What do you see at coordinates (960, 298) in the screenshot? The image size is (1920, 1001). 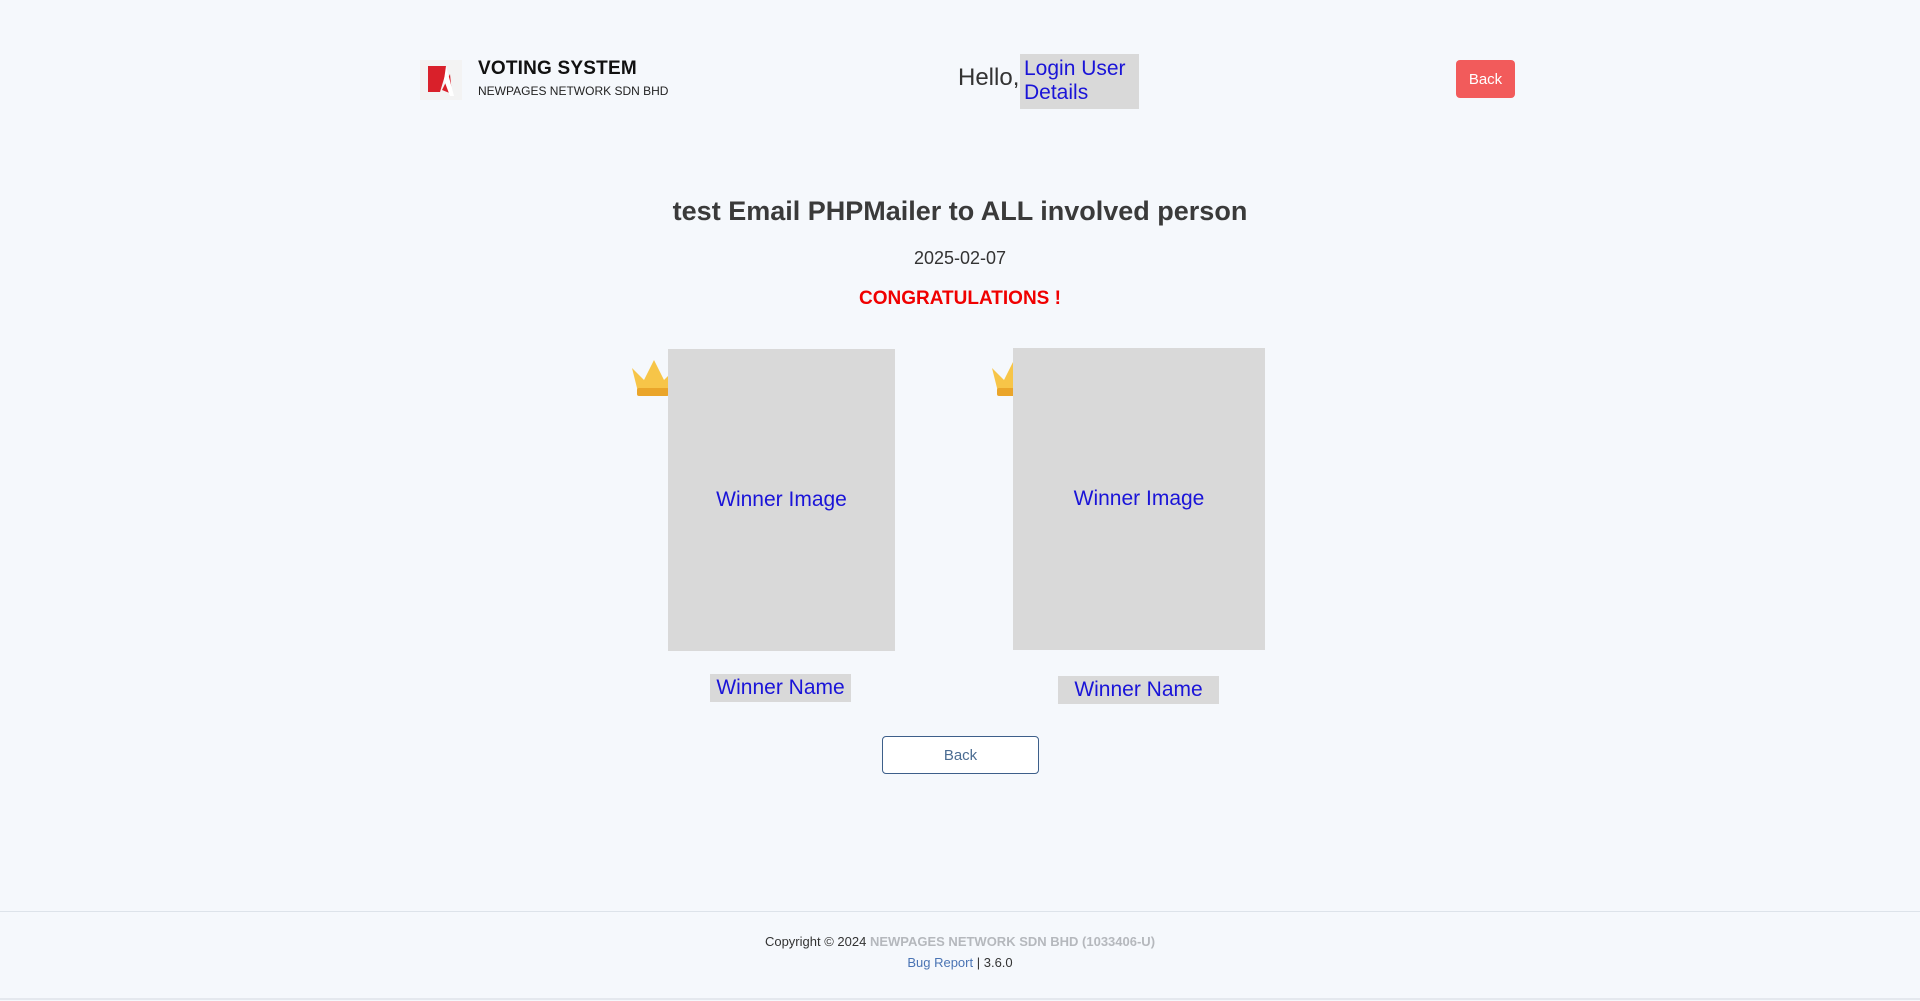 I see `congratulations-text: CONGRATULATIONS !` at bounding box center [960, 298].